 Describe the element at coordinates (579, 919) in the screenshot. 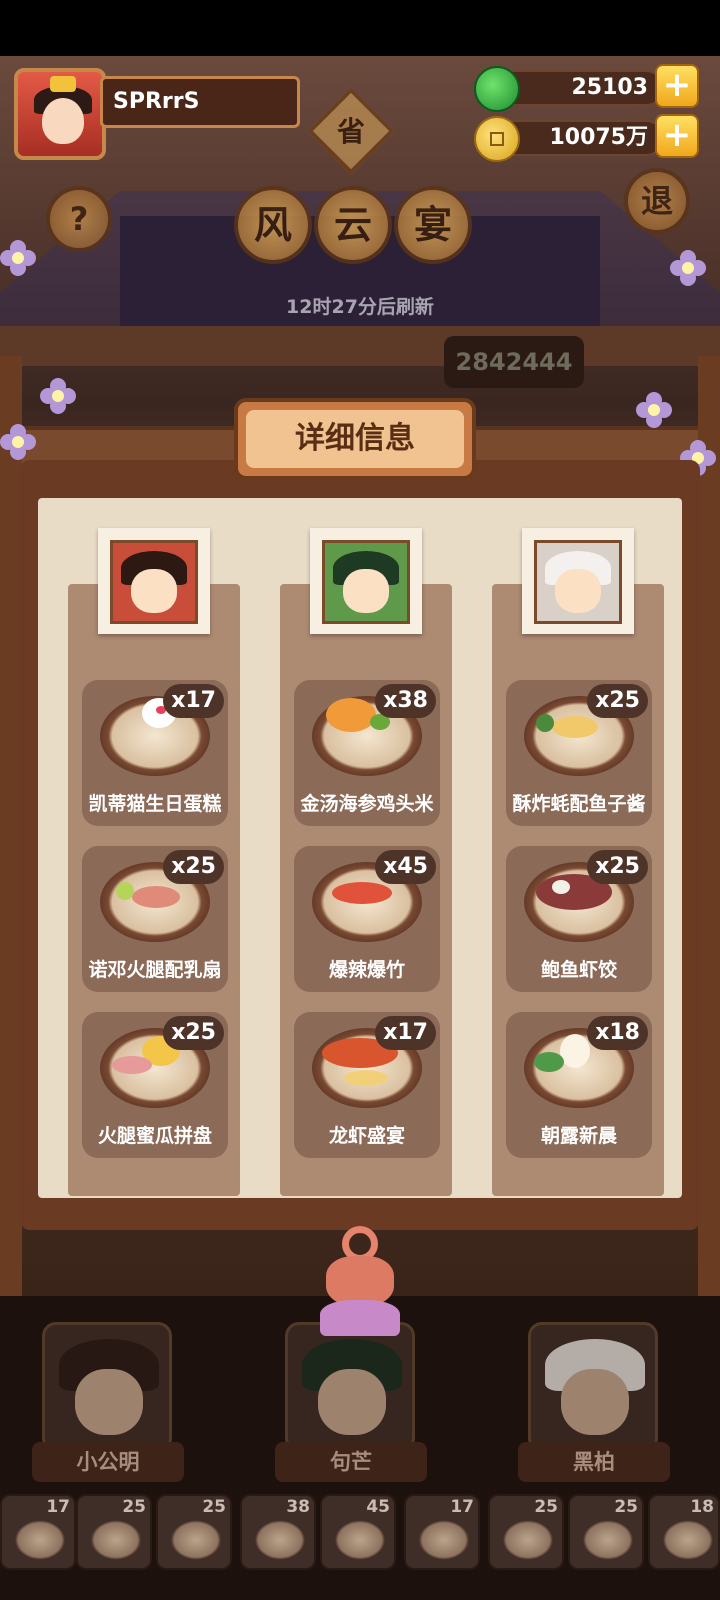

I see `dish-card: x25 鲍鱼虾饺` at that location.